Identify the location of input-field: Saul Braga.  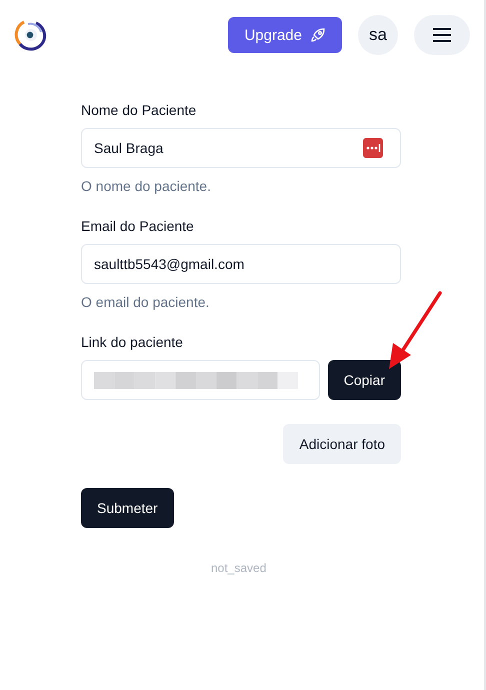
(241, 148).